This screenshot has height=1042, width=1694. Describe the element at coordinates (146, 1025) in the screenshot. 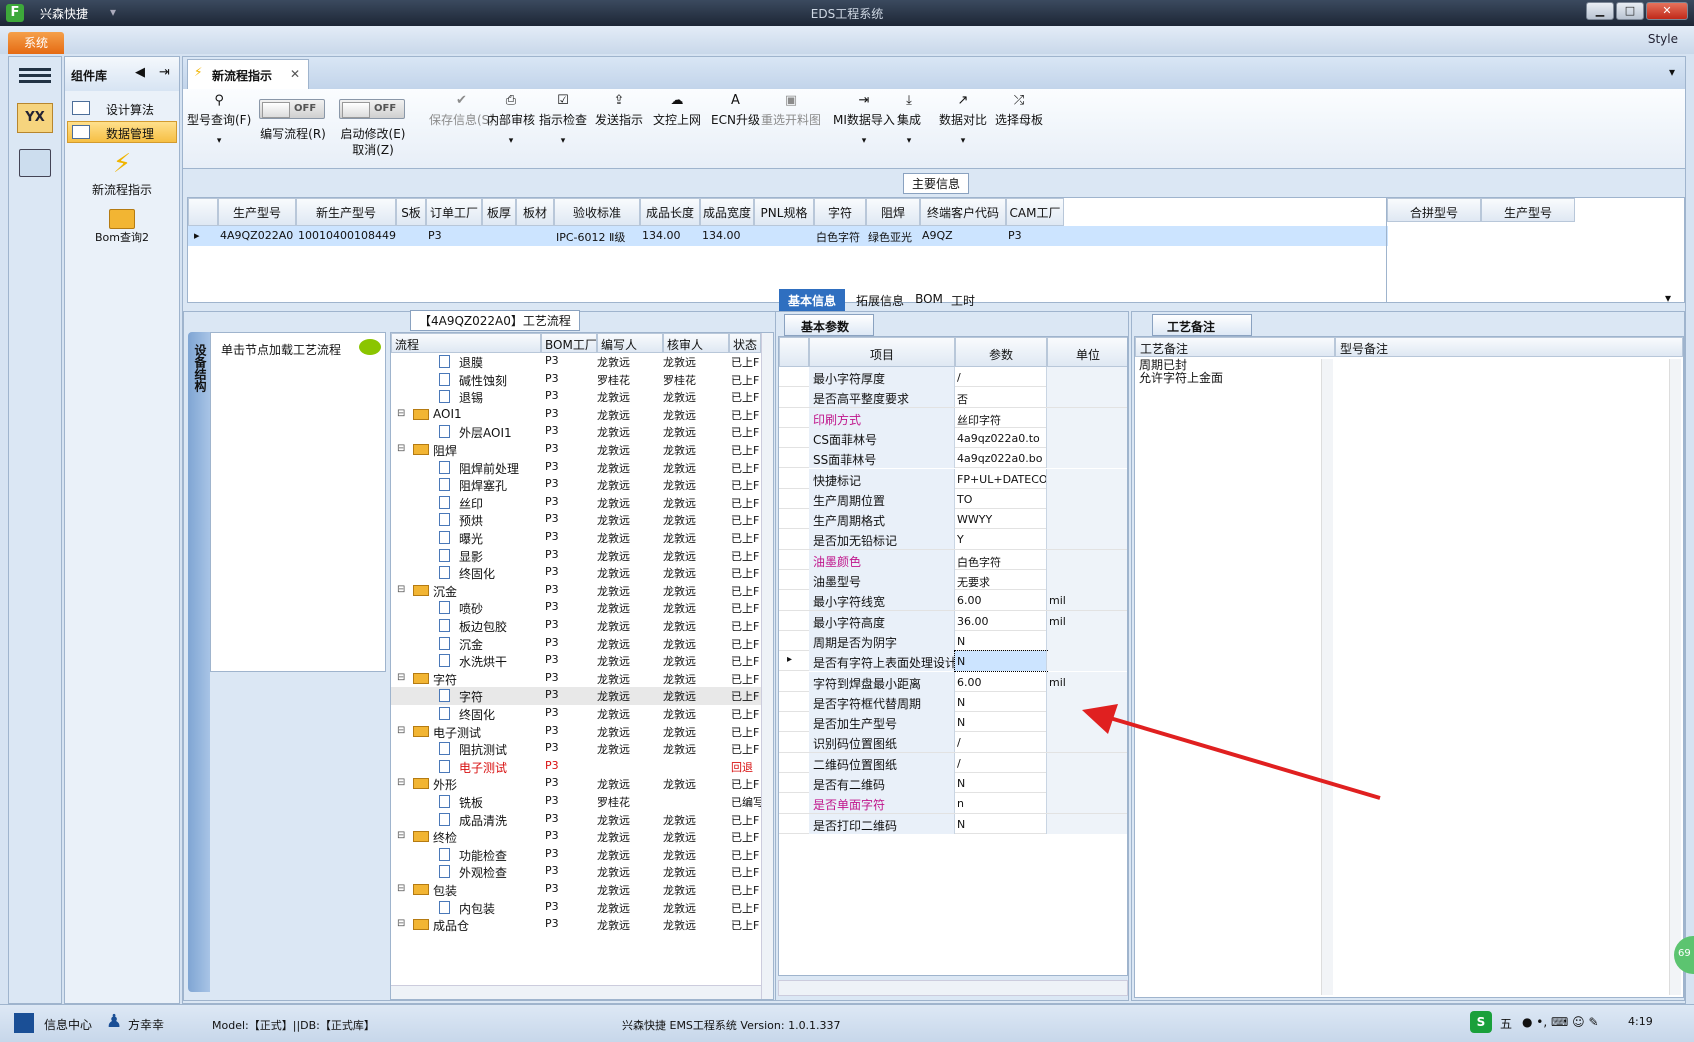

I see `current-user: 方幸幸` at that location.